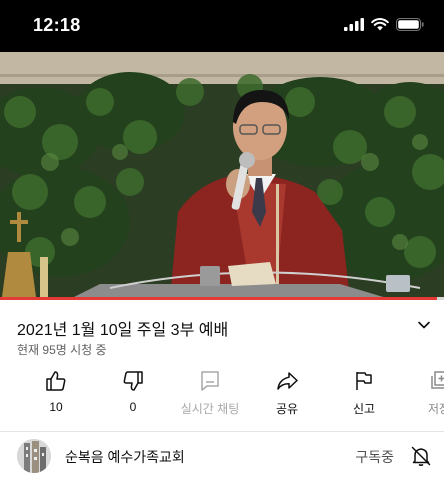 The height and width of the screenshot is (488, 444). What do you see at coordinates (125, 457) in the screenshot?
I see `channel-name: 순복음 예수가족교회` at bounding box center [125, 457].